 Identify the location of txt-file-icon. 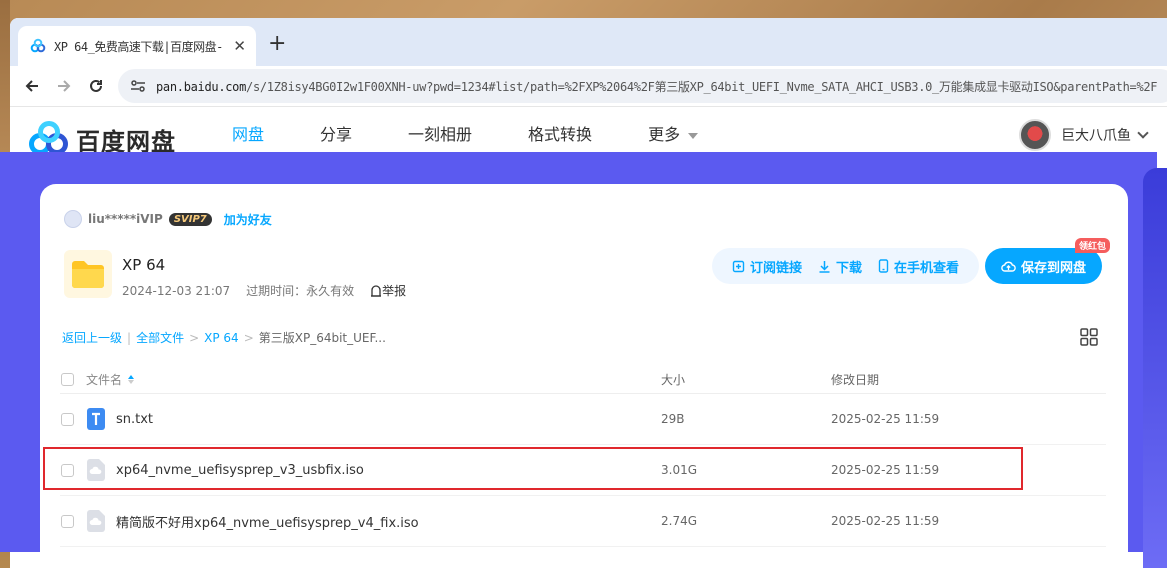
(96, 419).